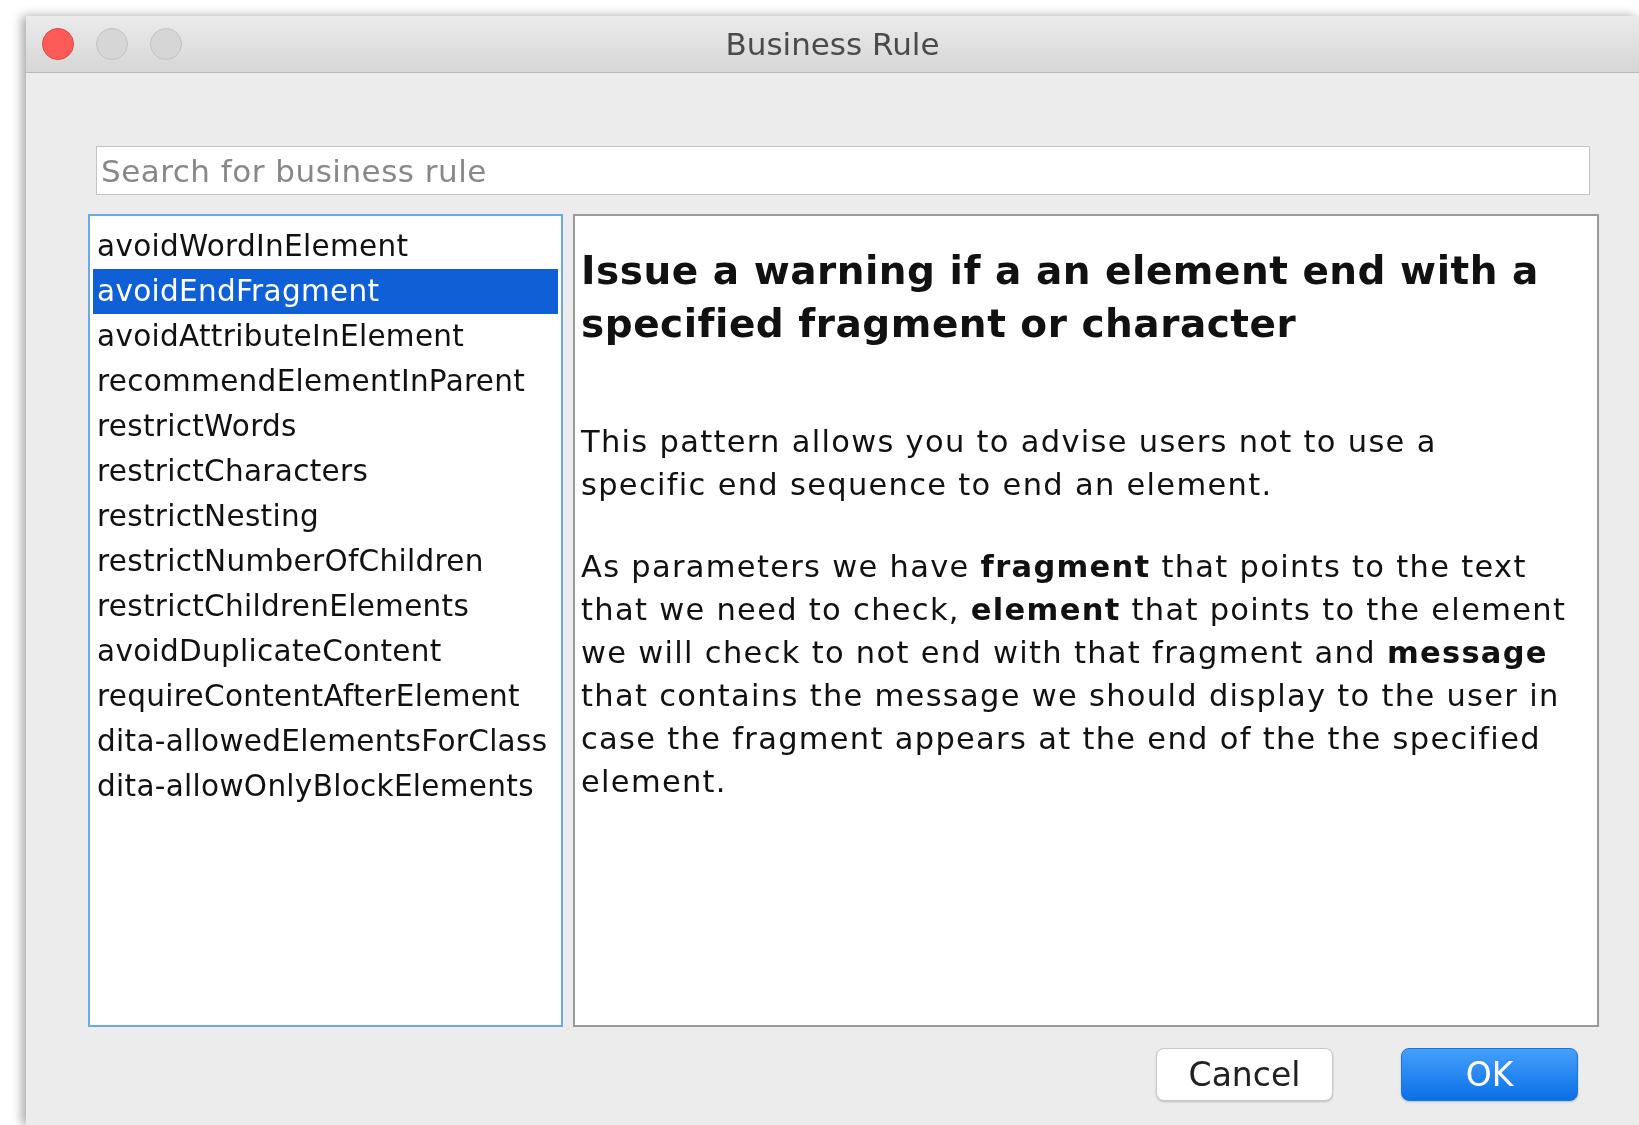 This screenshot has height=1125, width=1639. I want to click on window-title: Business Rule, so click(832, 43).